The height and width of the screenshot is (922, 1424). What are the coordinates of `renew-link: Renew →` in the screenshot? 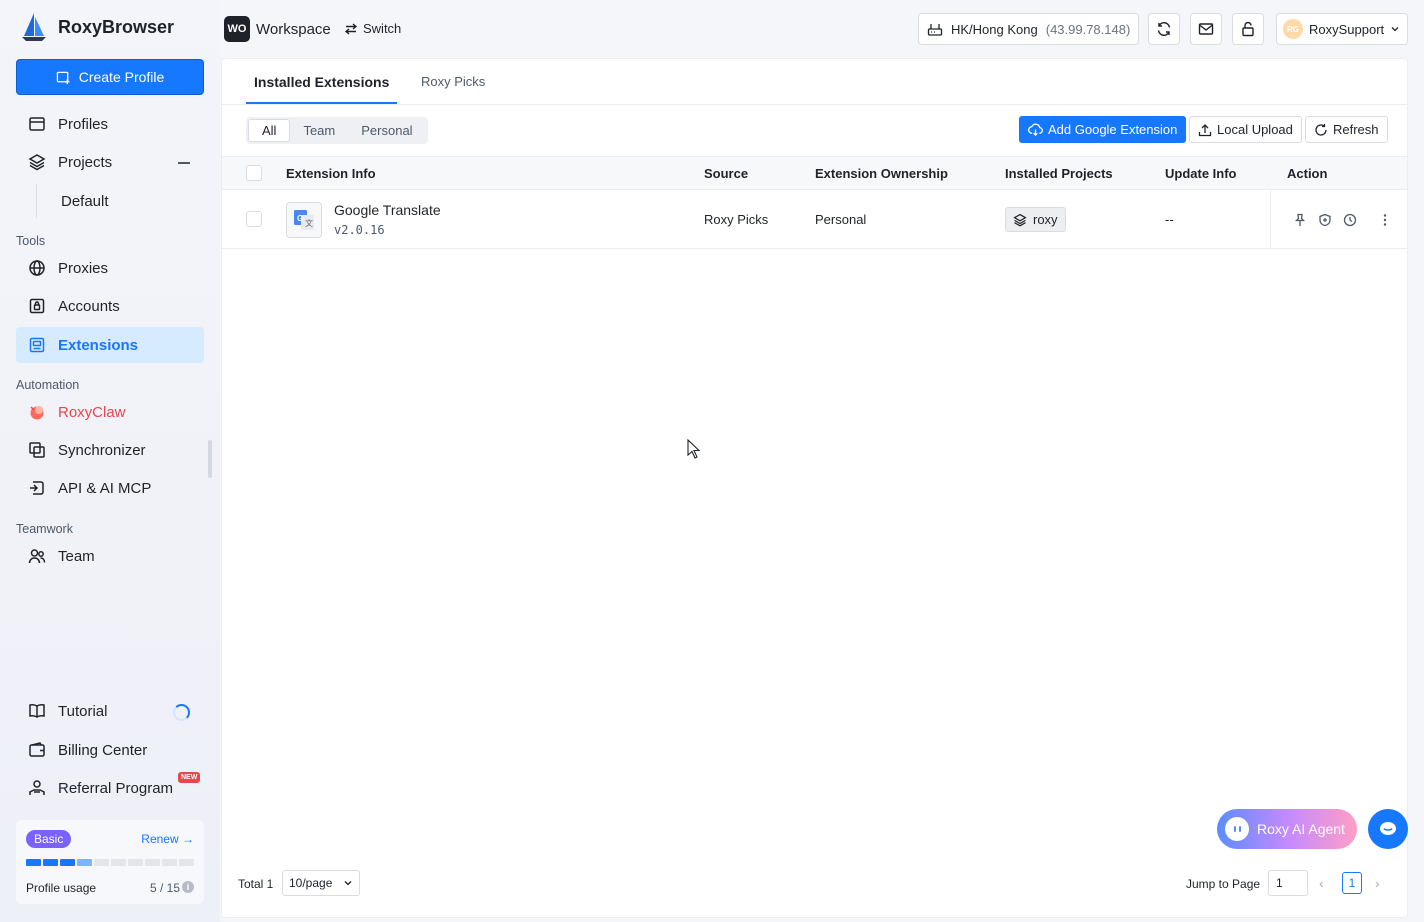 It's located at (167, 839).